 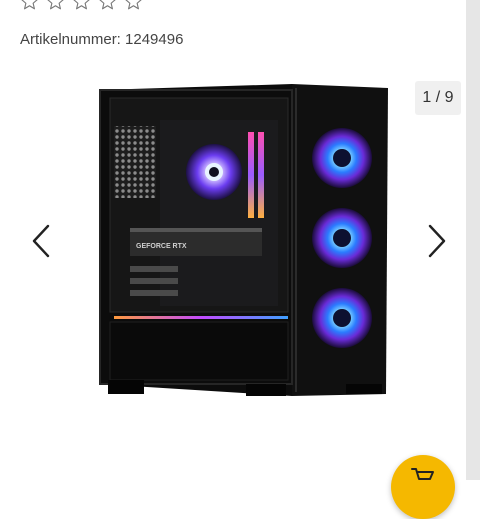 I want to click on scrollbar-track, so click(x=473, y=240).